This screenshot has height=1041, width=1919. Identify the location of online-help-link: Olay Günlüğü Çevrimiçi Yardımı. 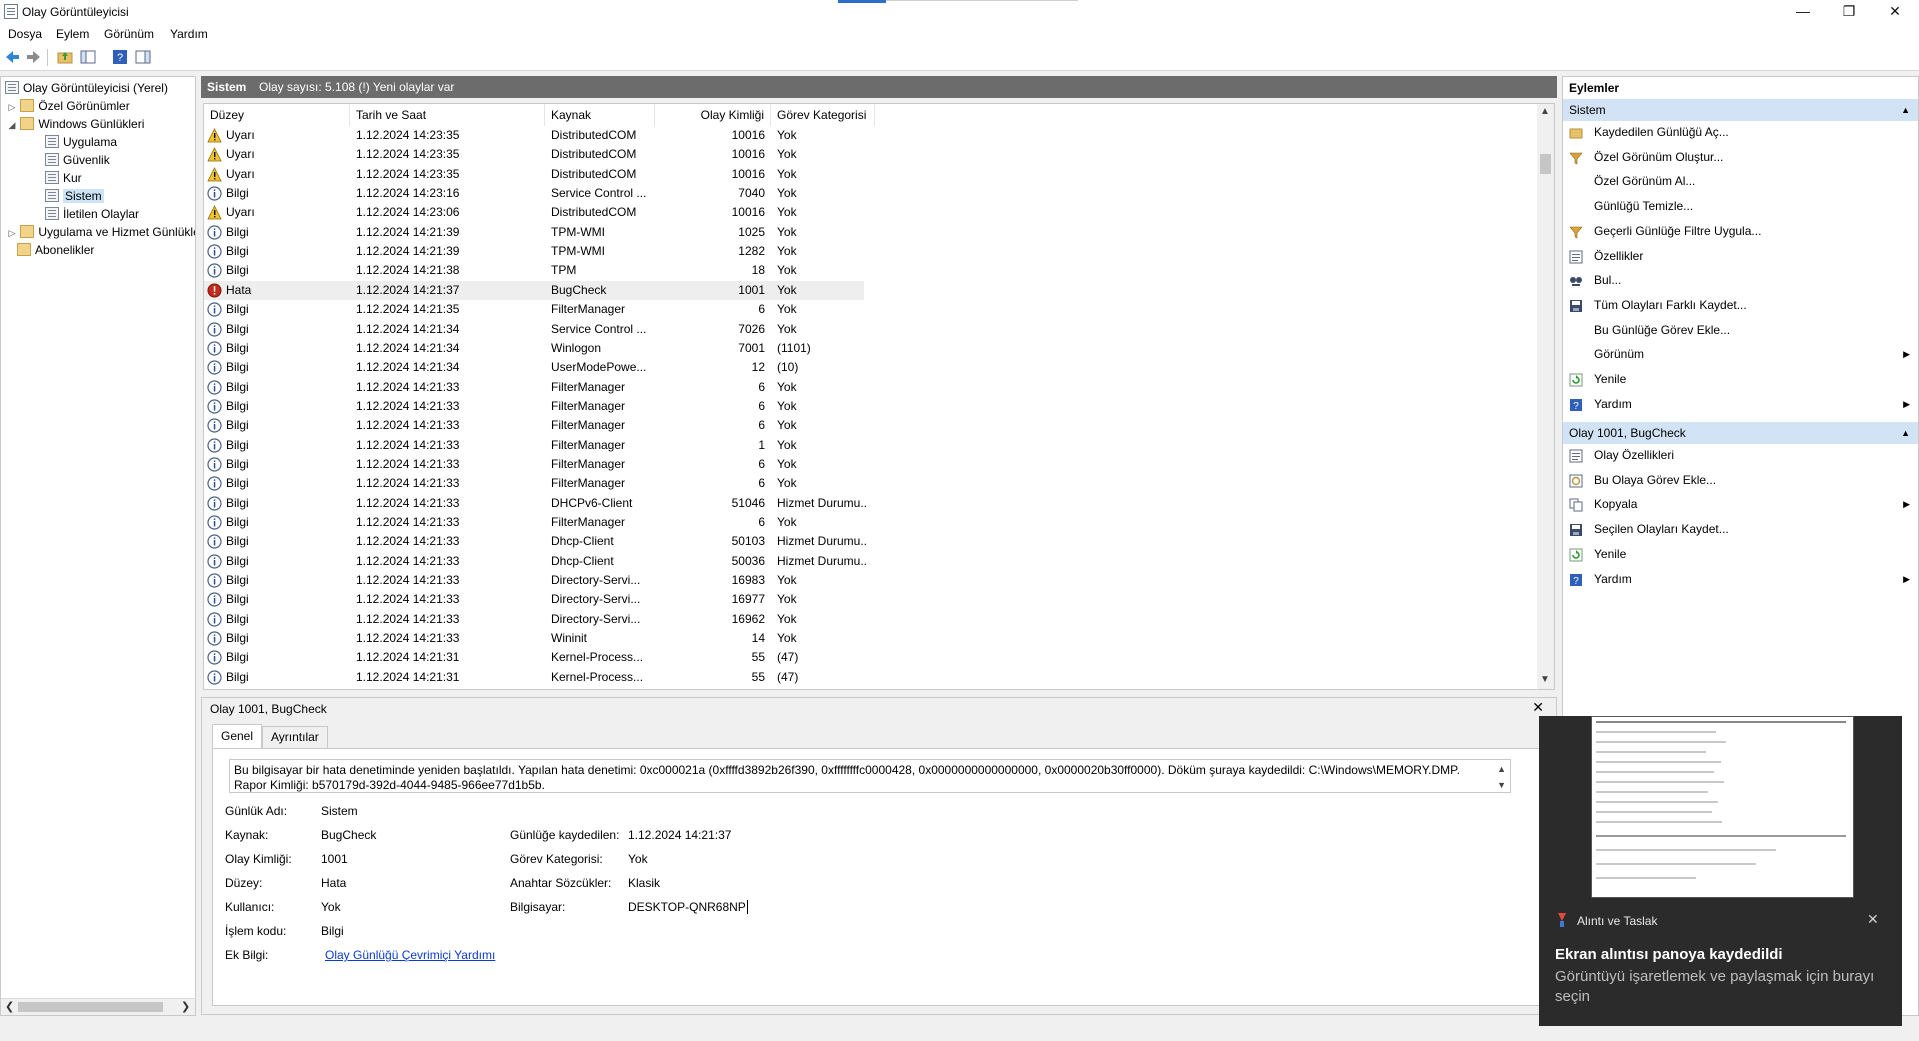
(410, 955).